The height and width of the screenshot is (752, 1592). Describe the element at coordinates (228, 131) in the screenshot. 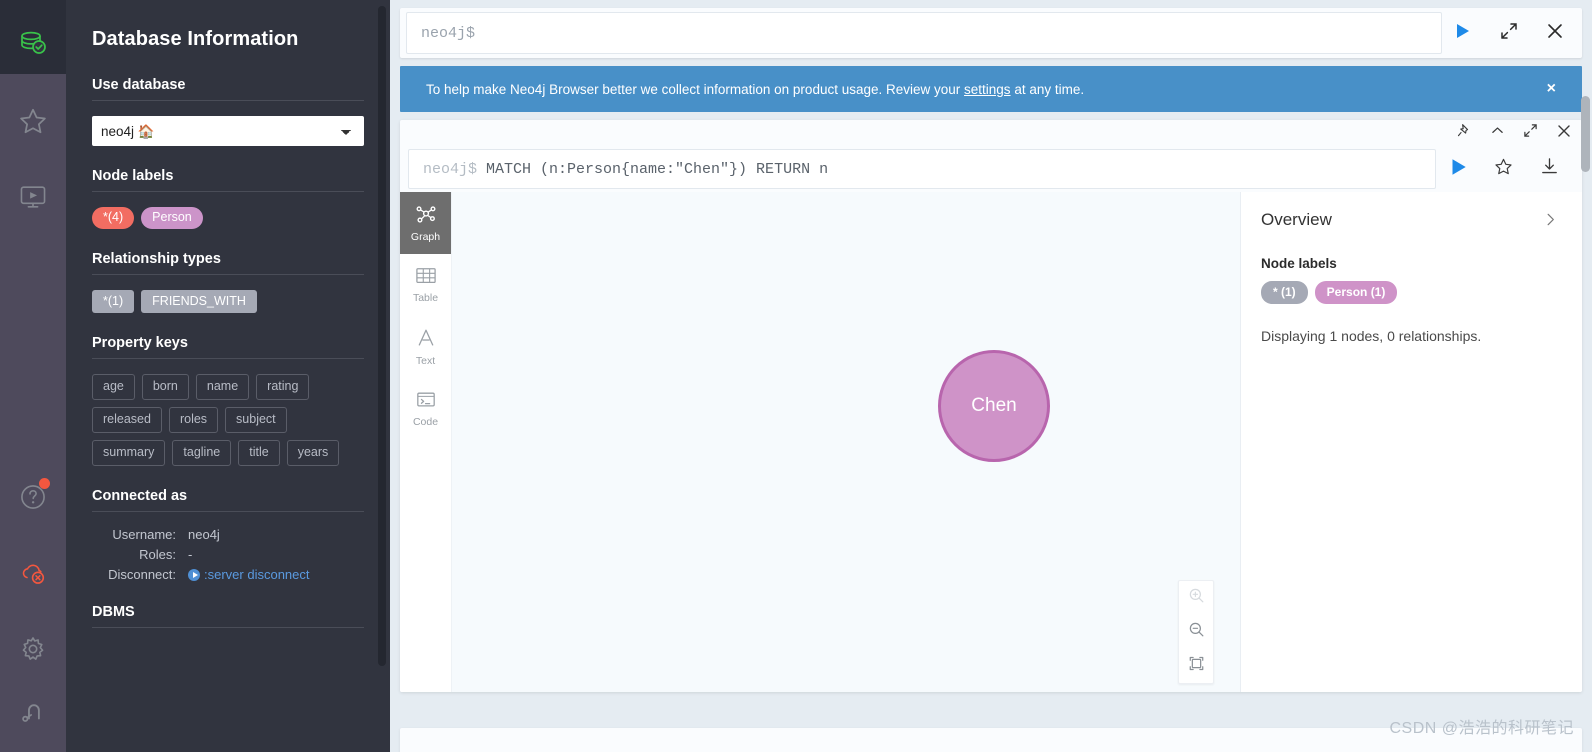

I see `database-select: neo4j 🏠` at that location.